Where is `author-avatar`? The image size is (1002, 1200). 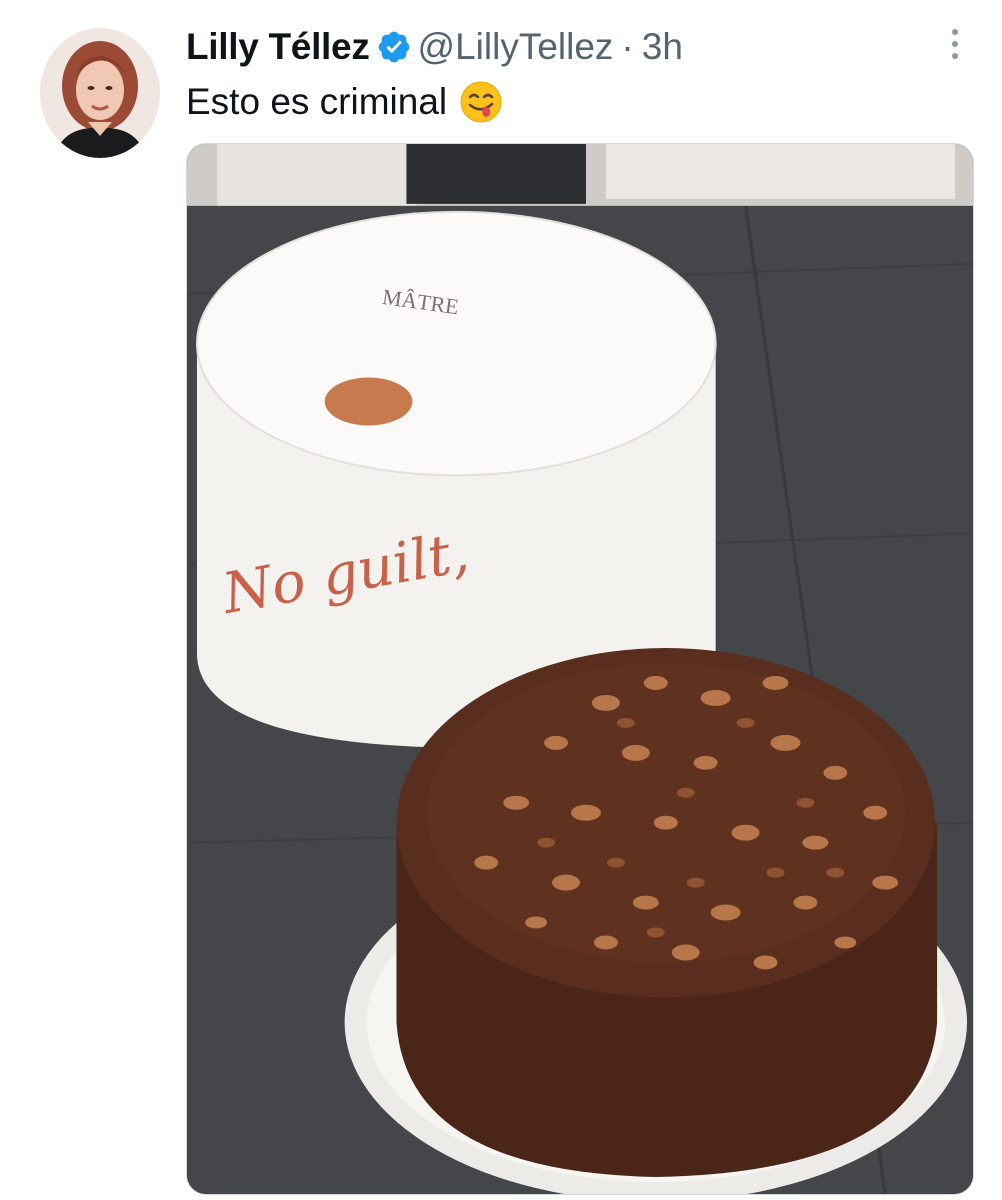
author-avatar is located at coordinates (100, 93).